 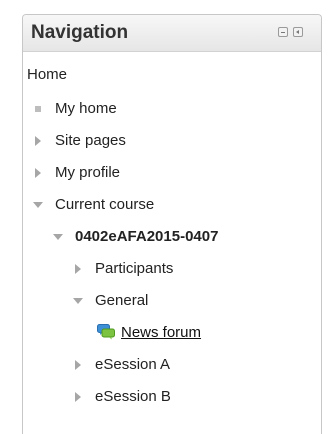 What do you see at coordinates (90, 140) in the screenshot?
I see `nav-item-label: Site pages` at bounding box center [90, 140].